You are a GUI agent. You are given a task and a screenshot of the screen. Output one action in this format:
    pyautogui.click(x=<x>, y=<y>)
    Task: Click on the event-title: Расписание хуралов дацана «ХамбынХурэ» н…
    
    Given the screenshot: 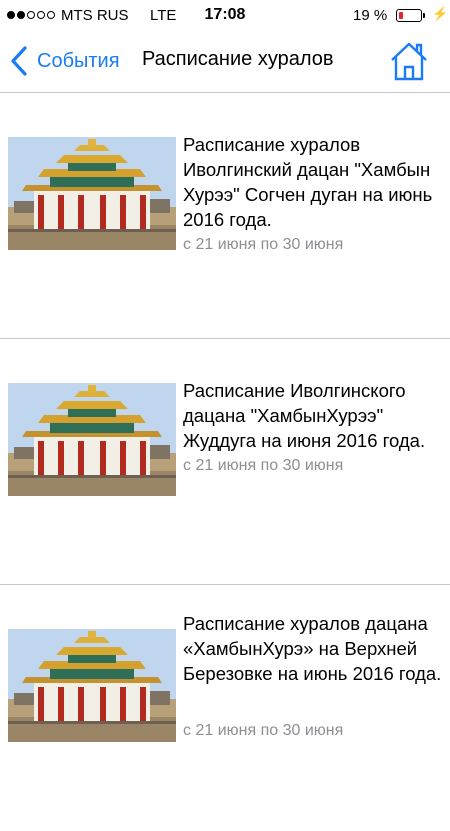 What is the action you would take?
    pyautogui.click(x=312, y=648)
    